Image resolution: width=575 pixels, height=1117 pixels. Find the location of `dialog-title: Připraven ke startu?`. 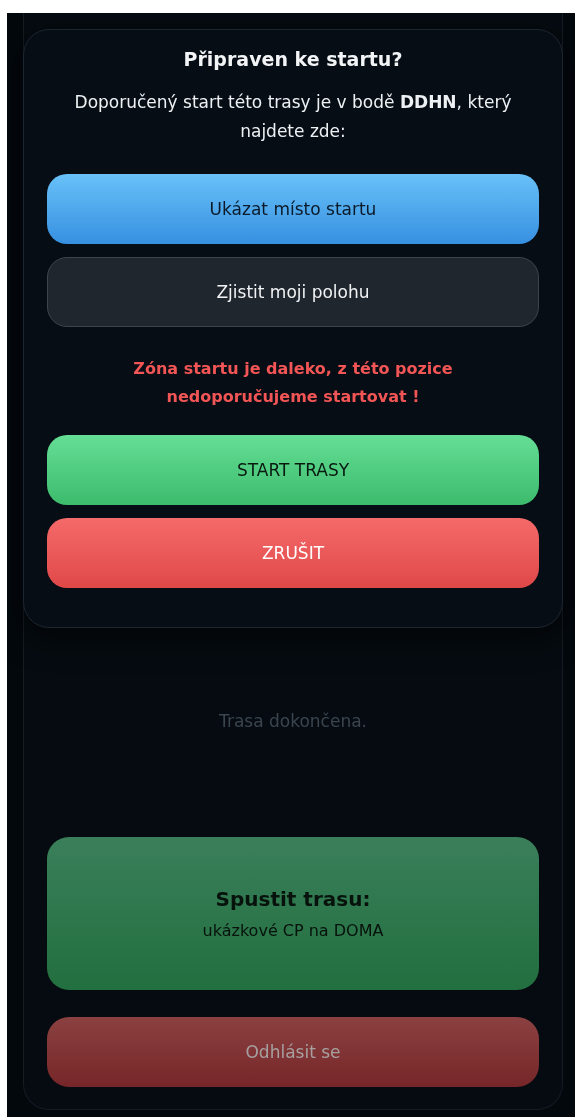

dialog-title: Připraven ke startu? is located at coordinates (293, 59).